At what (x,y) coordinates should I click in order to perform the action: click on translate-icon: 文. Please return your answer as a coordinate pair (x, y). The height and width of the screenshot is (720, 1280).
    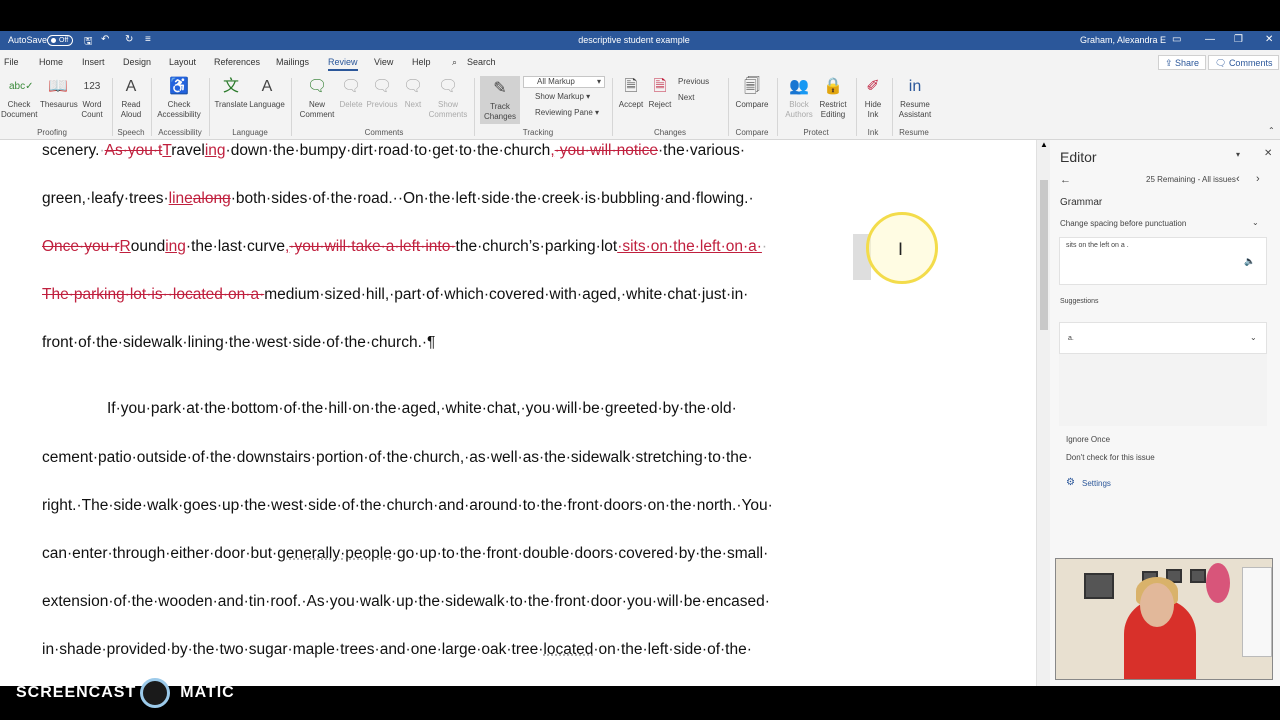
    Looking at the image, I should click on (230, 86).